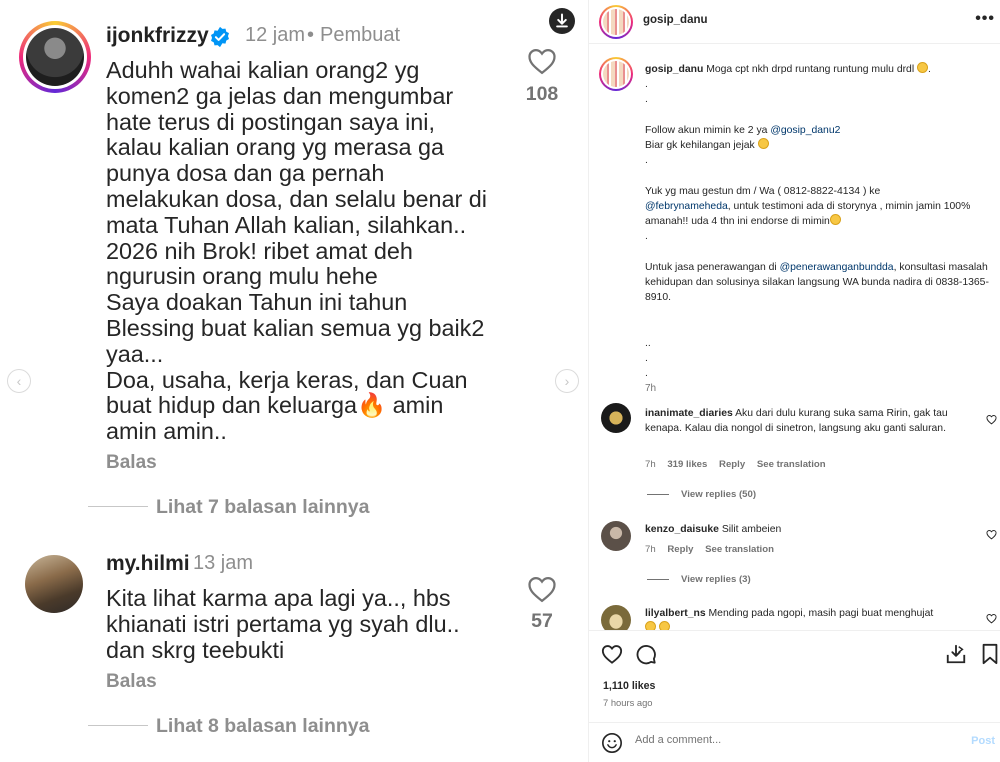  Describe the element at coordinates (220, 37) in the screenshot. I see `verified-badge-icon` at that location.